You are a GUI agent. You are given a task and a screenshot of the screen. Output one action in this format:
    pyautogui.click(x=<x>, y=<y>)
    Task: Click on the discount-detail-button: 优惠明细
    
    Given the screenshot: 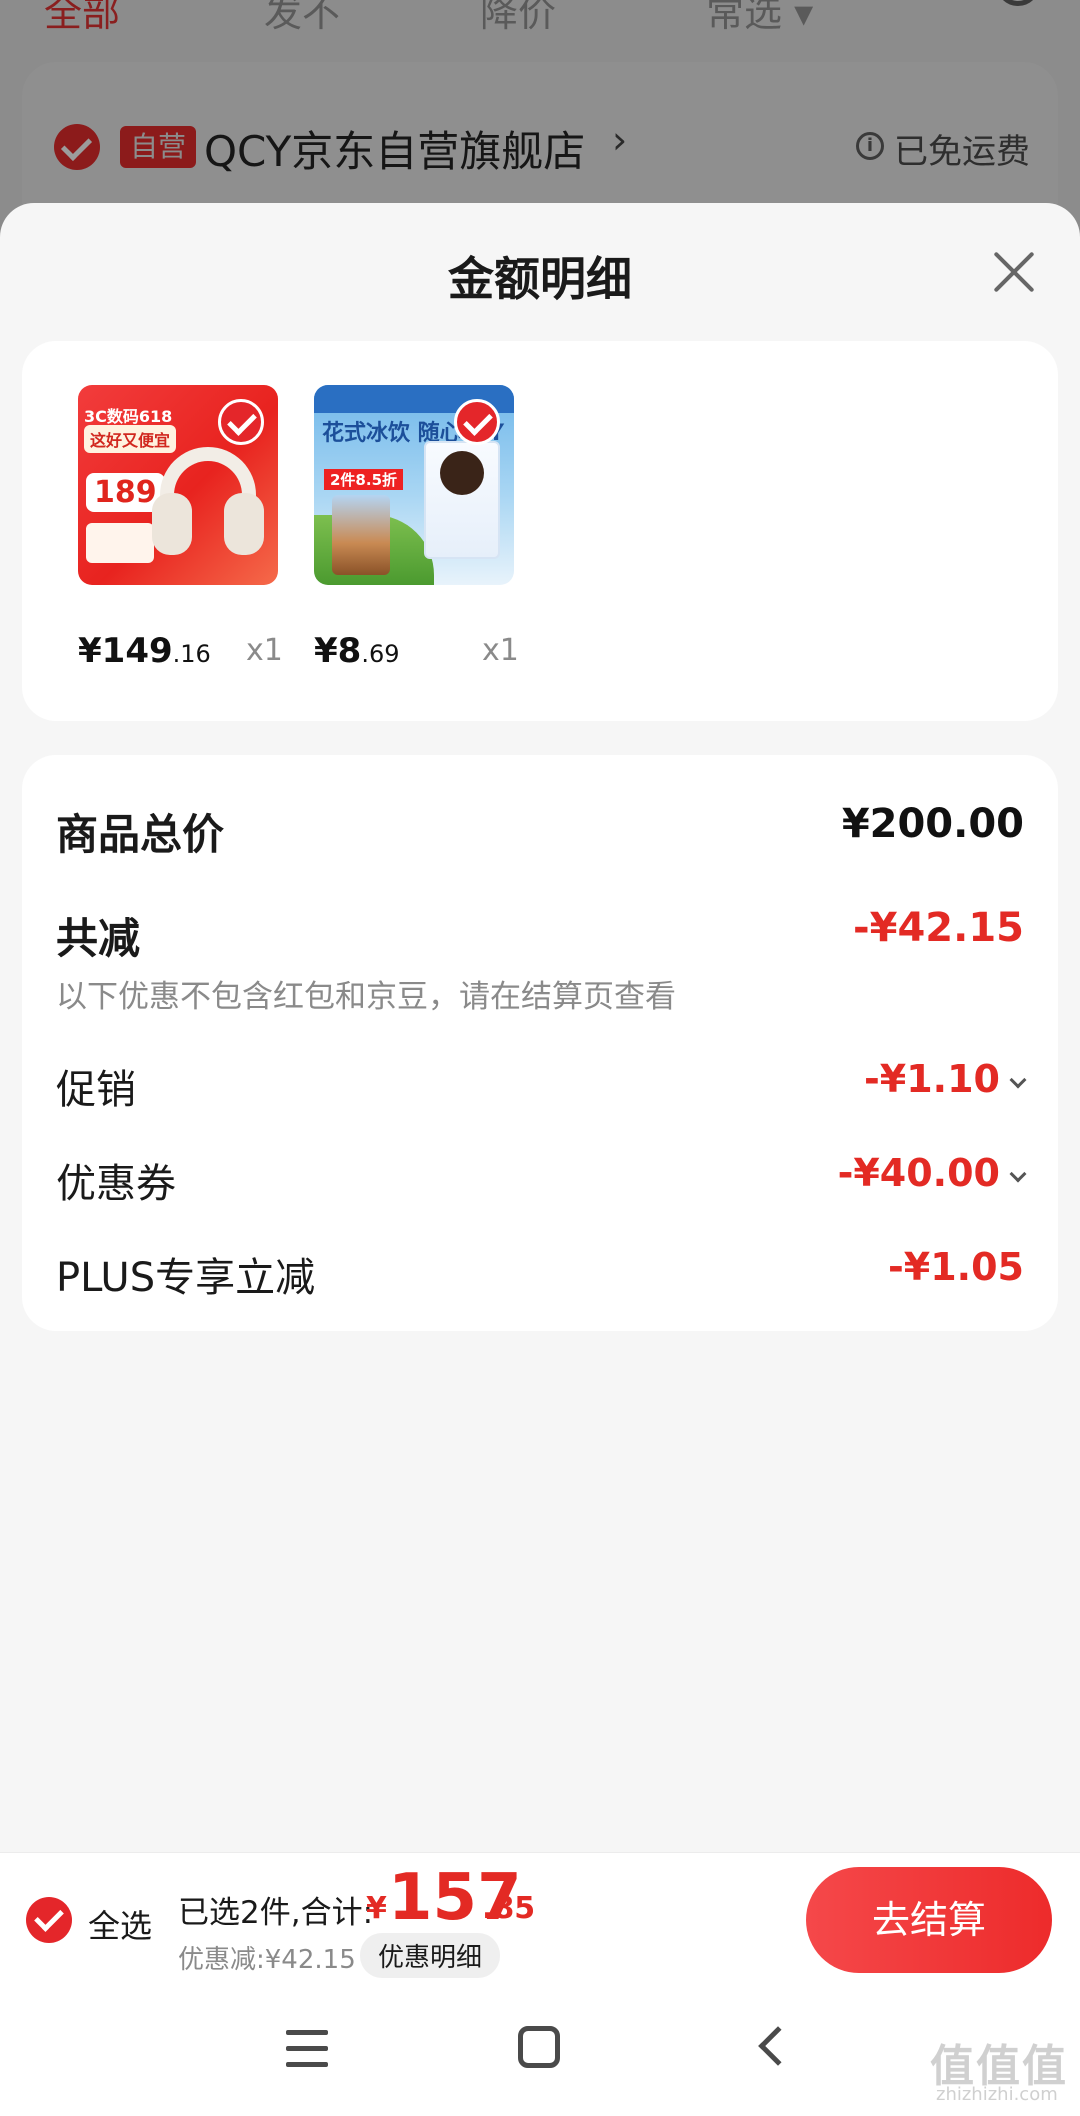 What is the action you would take?
    pyautogui.click(x=430, y=1955)
    